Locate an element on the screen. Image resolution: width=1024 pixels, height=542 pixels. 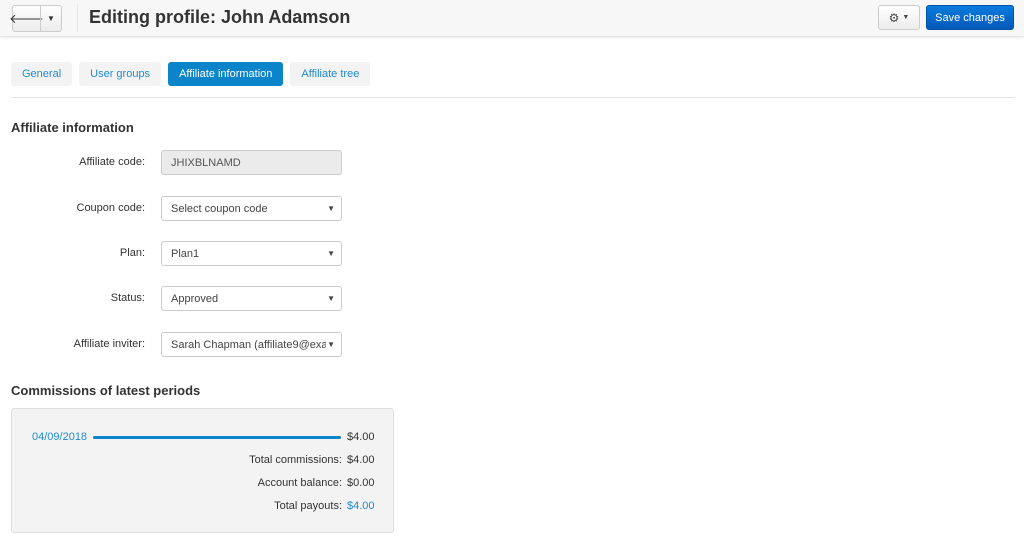
commissions-heading: Commissions of latest periods is located at coordinates (106, 390).